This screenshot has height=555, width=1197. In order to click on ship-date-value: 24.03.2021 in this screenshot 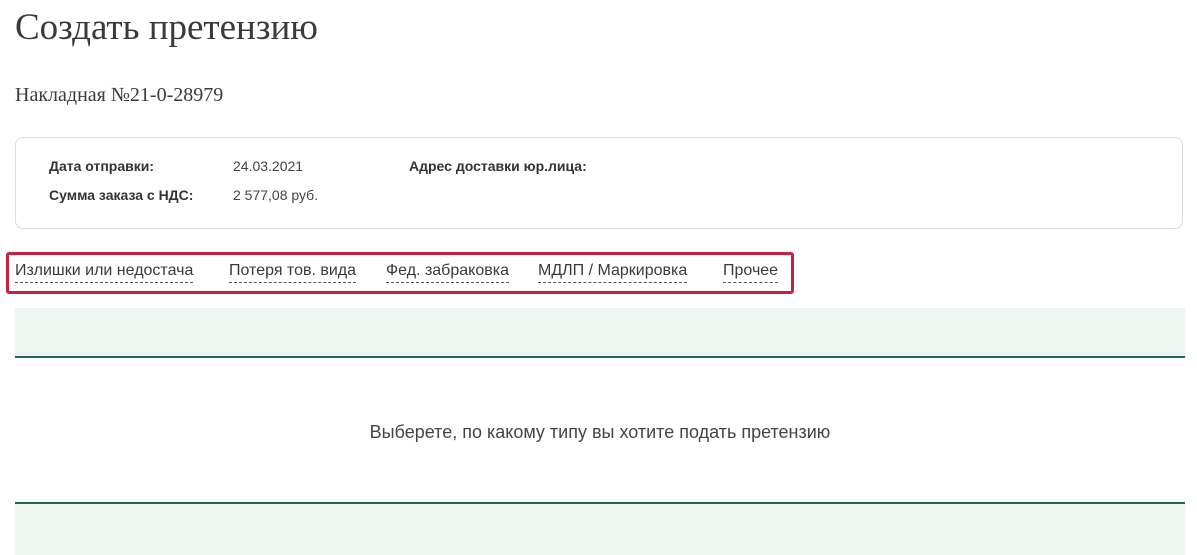, I will do `click(268, 166)`.